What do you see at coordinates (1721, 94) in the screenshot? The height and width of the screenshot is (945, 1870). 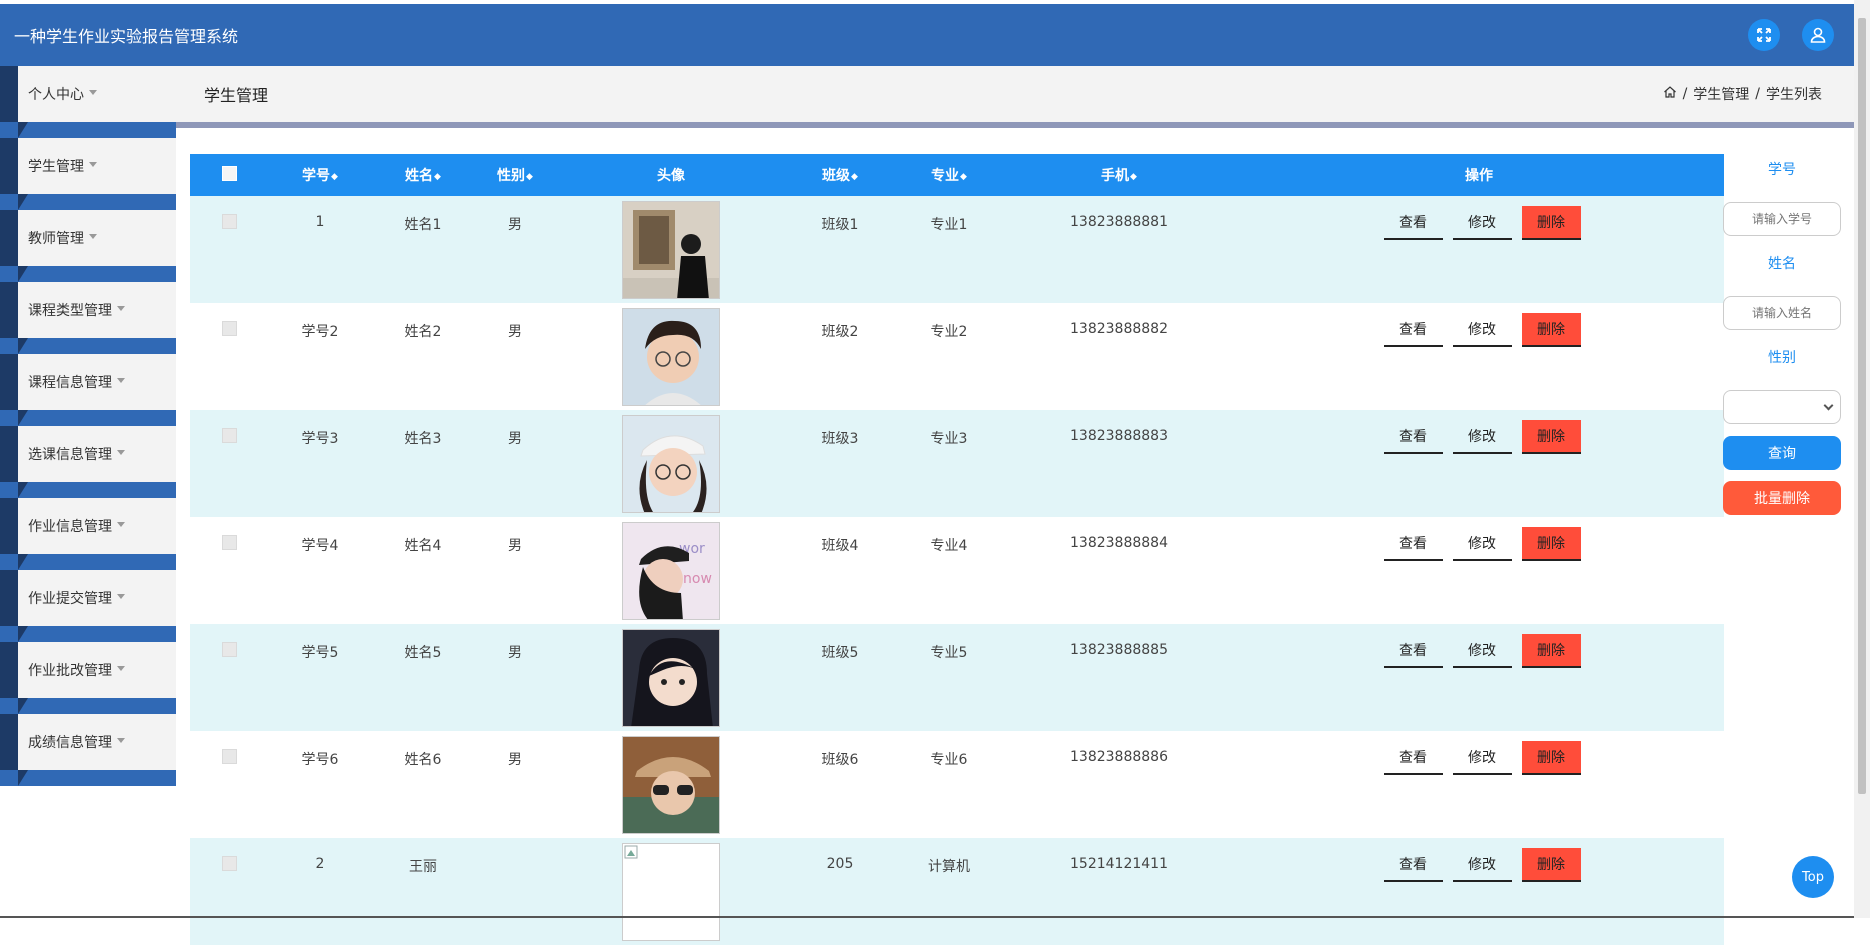 I see `breadcrumb-item-students: 学生管理` at bounding box center [1721, 94].